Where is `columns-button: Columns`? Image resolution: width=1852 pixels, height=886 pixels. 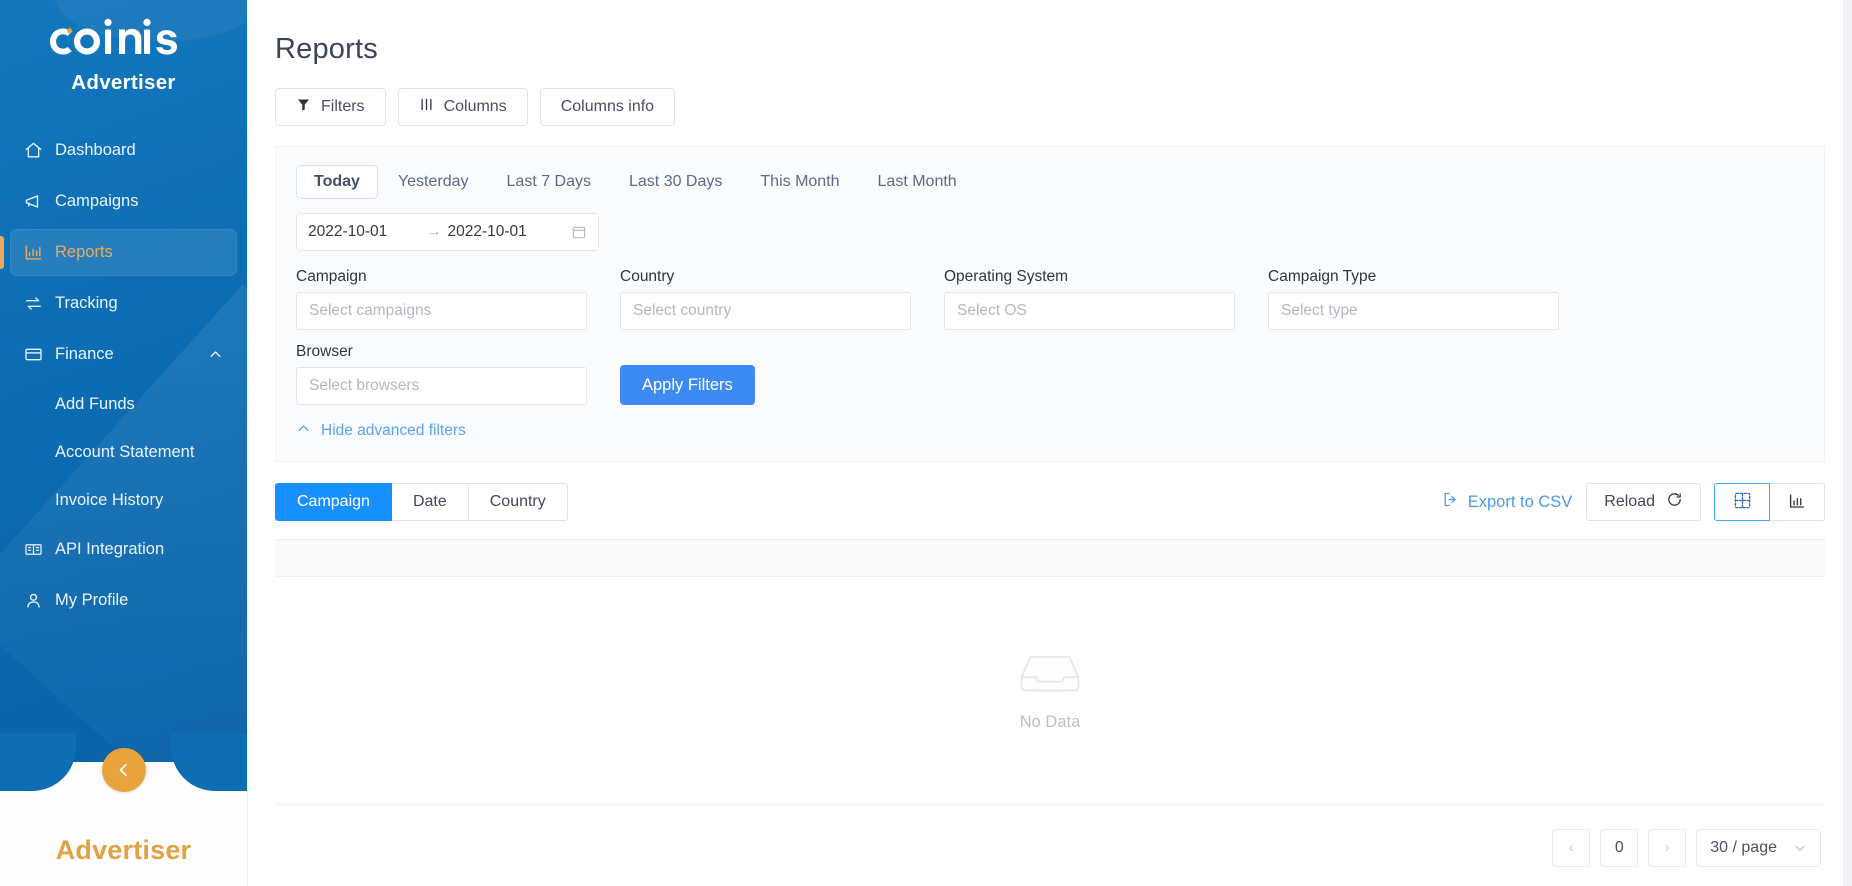 columns-button: Columns is located at coordinates (462, 107).